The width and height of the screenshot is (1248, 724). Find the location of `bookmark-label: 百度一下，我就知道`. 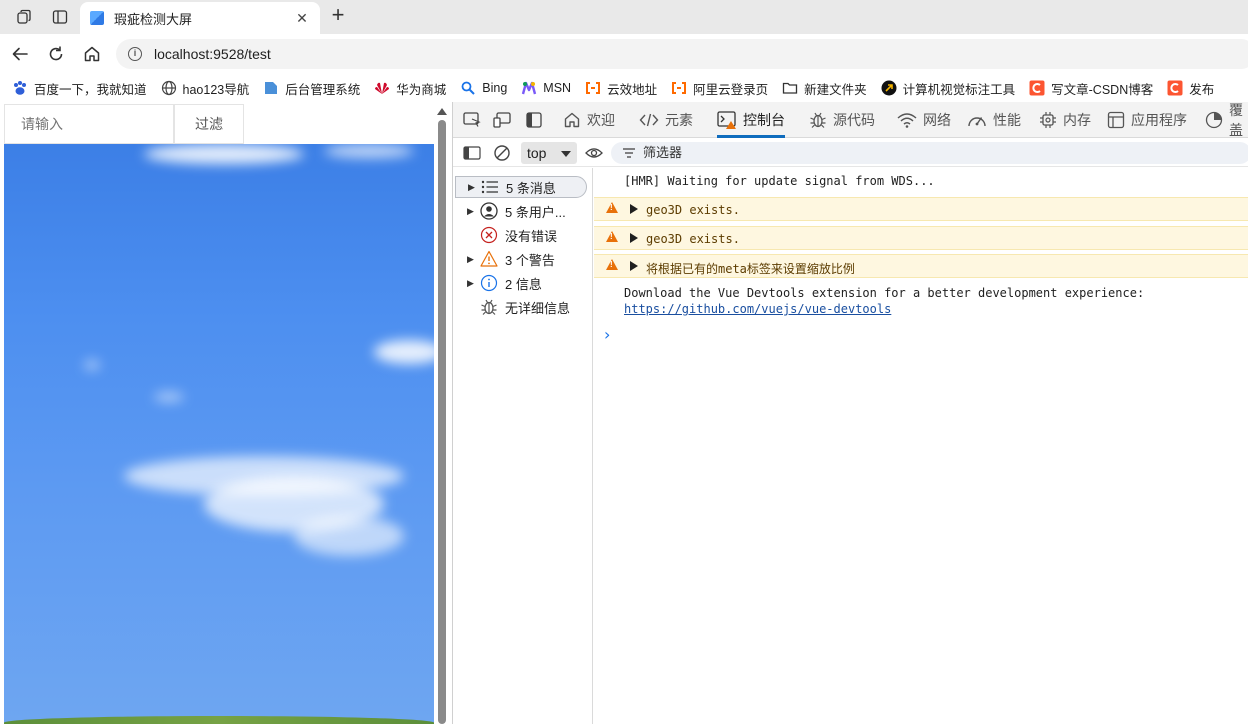

bookmark-label: 百度一下，我就知道 is located at coordinates (90, 89).